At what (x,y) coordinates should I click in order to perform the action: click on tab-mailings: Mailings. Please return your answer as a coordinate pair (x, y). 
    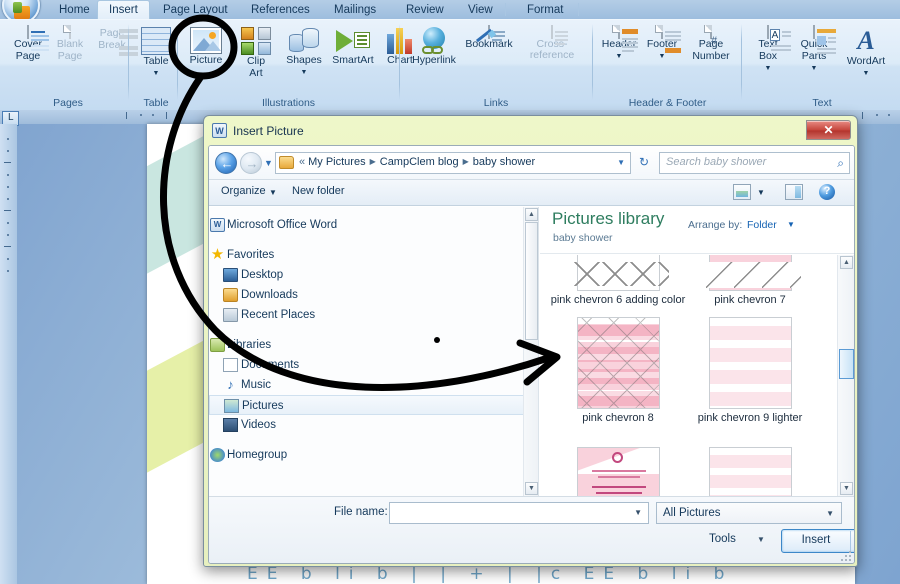
    Looking at the image, I should click on (355, 10).